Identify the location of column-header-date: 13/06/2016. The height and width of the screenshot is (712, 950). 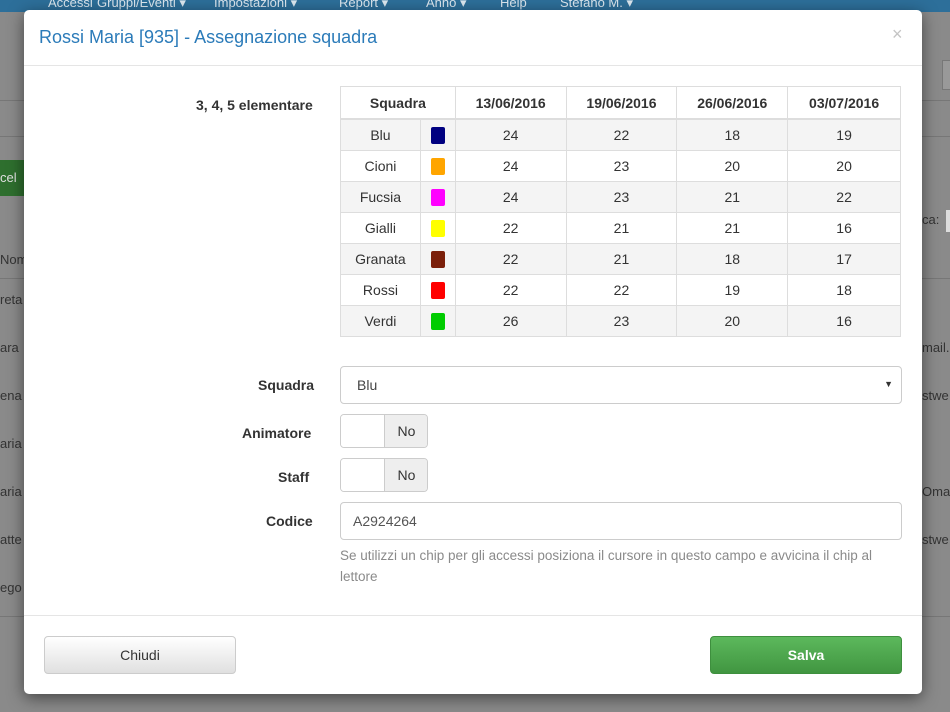
(510, 103).